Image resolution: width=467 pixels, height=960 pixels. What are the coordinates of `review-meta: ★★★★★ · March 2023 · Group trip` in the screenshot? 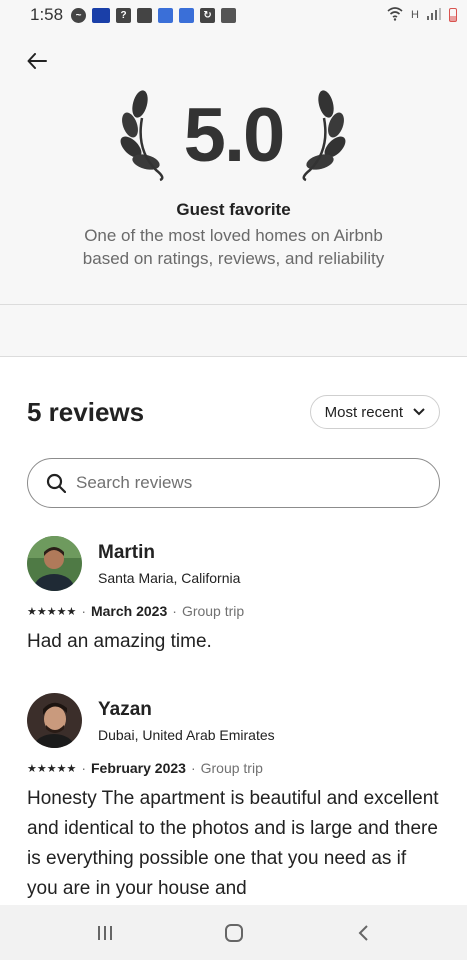 It's located at (233, 611).